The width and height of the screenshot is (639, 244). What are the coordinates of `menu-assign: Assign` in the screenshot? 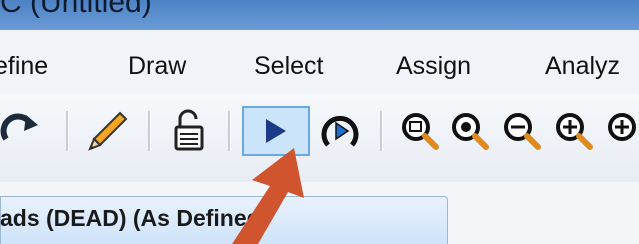 It's located at (433, 66).